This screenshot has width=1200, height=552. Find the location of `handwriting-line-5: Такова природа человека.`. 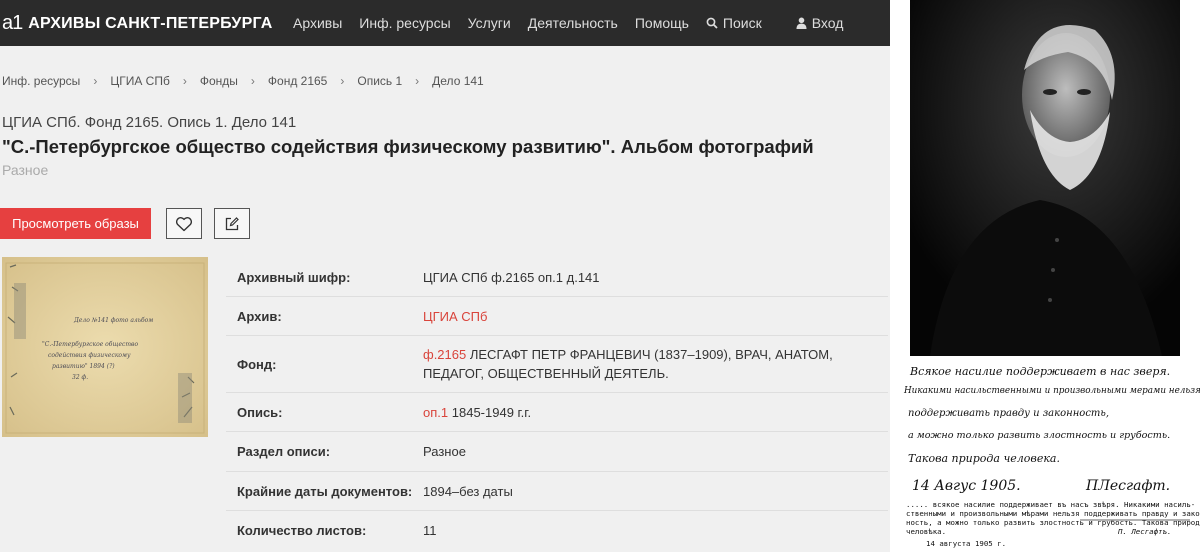

handwriting-line-5: Такова природа человека. is located at coordinates (984, 458).